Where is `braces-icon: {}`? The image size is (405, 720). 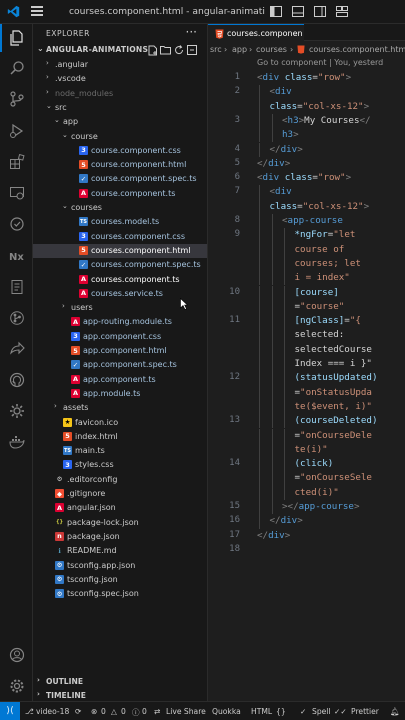
braces-icon: {} is located at coordinates (281, 711).